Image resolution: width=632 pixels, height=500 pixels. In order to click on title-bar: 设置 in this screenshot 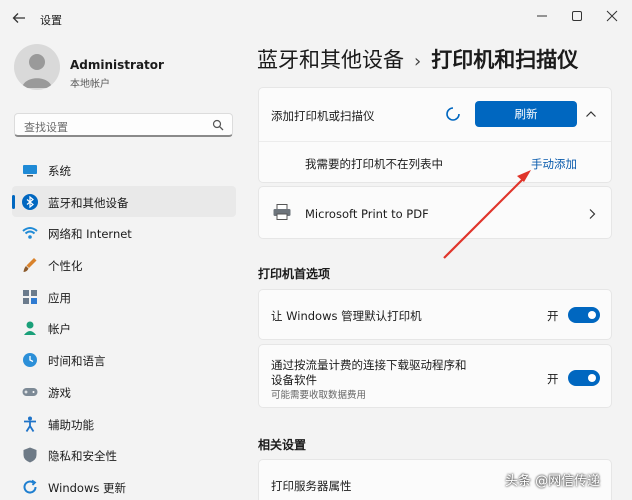, I will do `click(316, 18)`.